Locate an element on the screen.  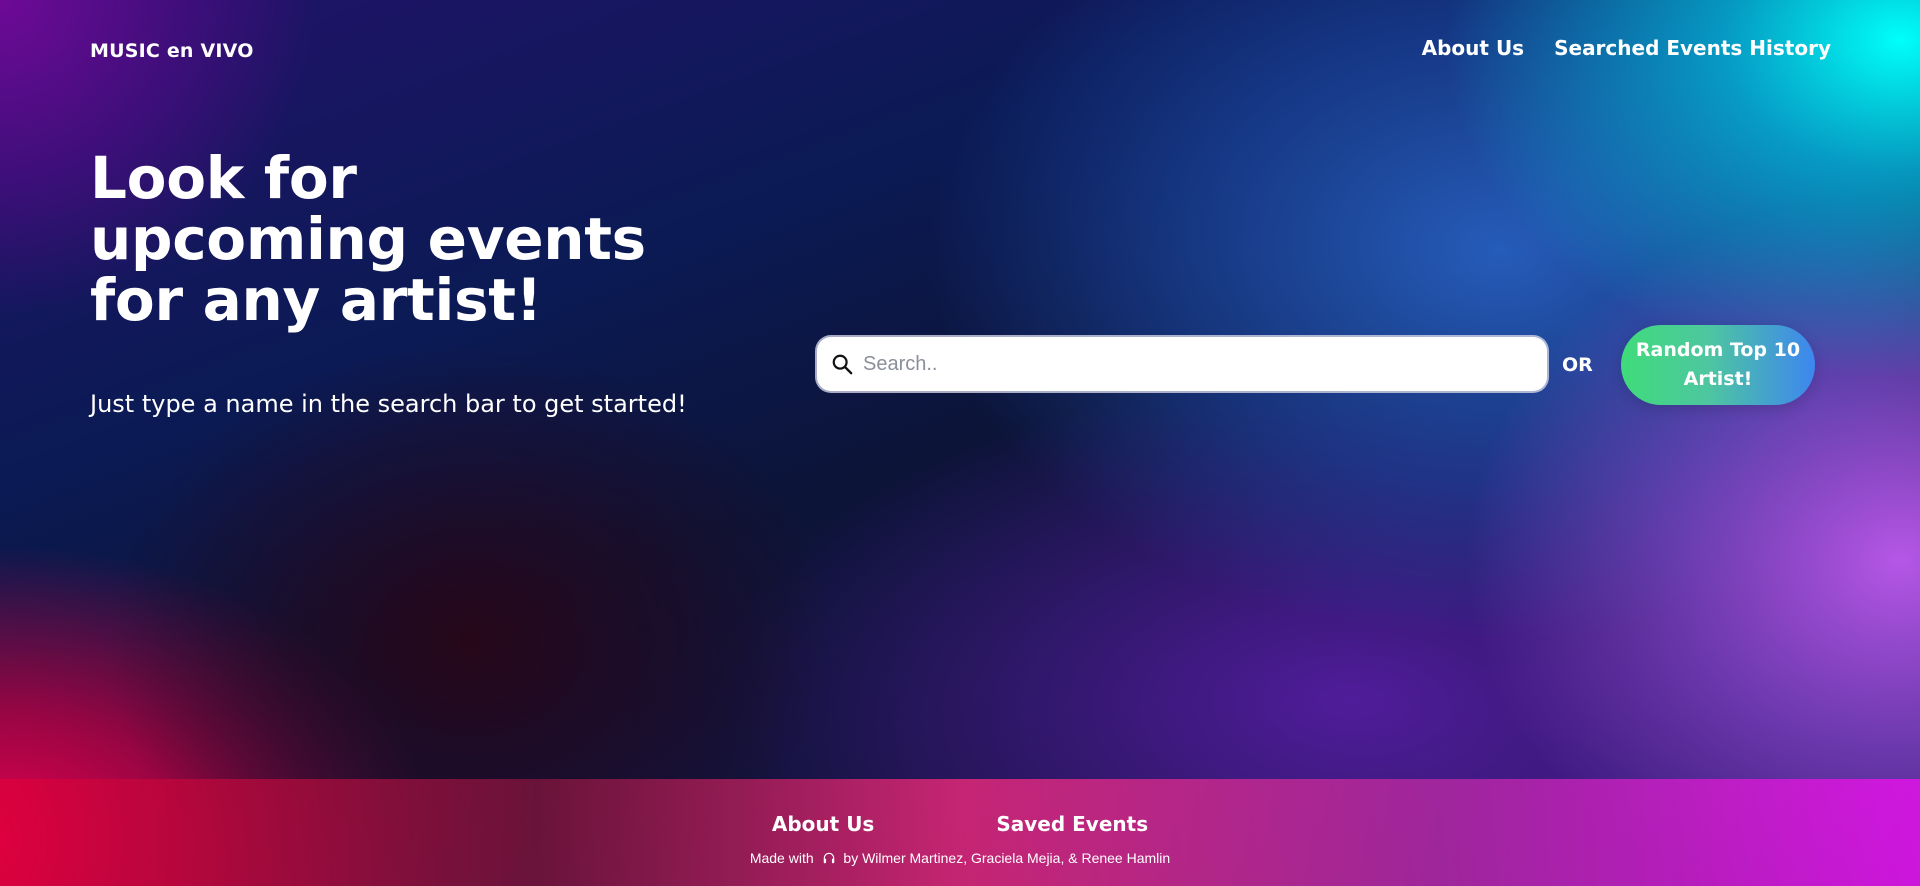
footer-link-saved-events: Saved Events is located at coordinates (1072, 824).